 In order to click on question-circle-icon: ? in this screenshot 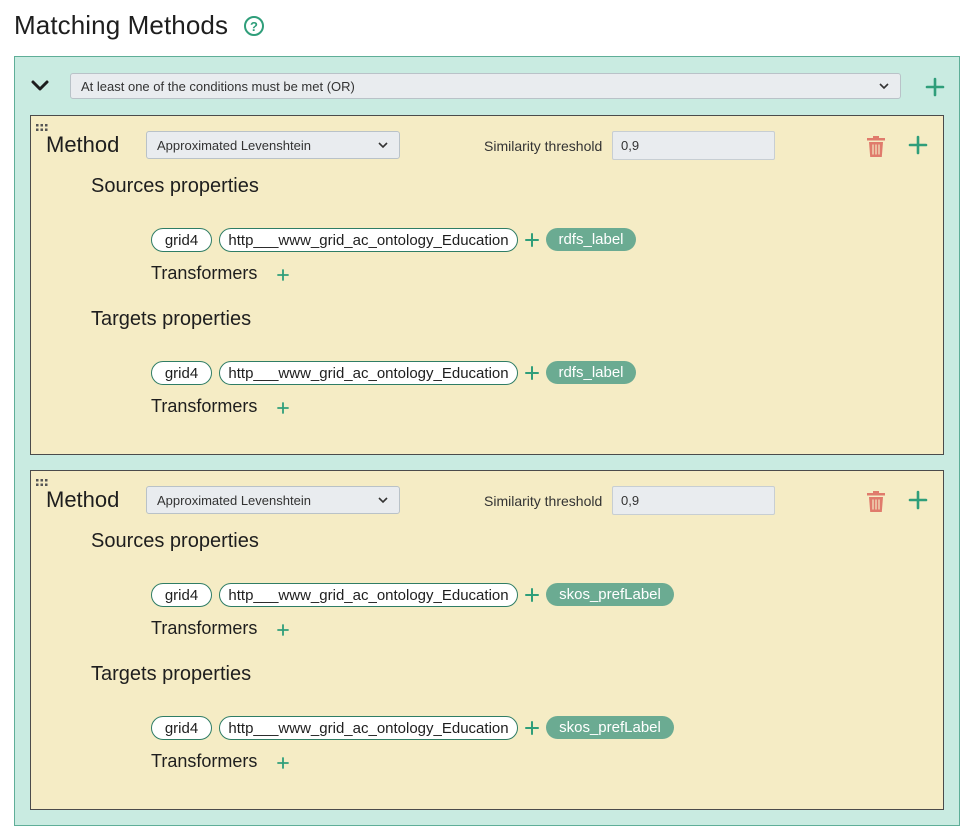, I will do `click(254, 26)`.